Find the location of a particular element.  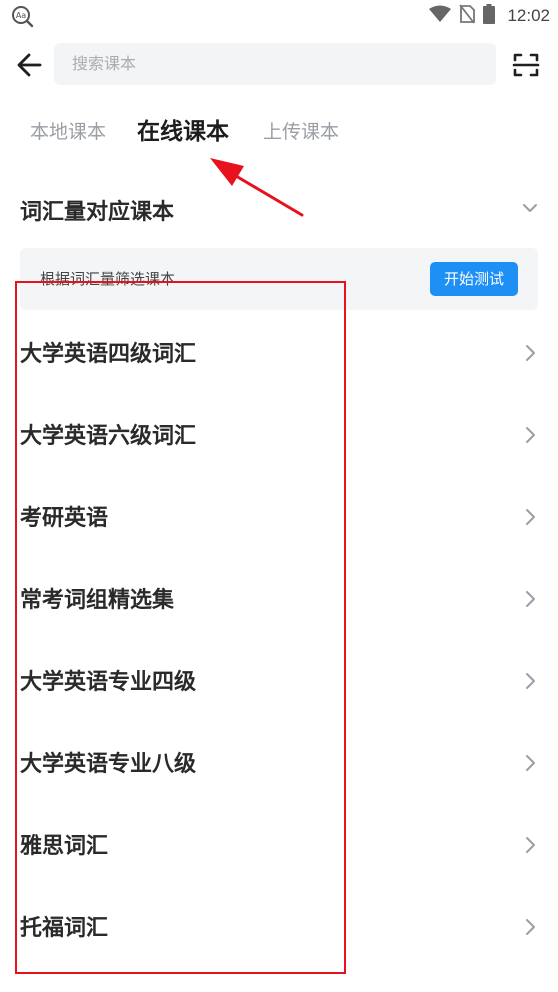

book-label: 大学英语四级词汇 is located at coordinates (108, 354).